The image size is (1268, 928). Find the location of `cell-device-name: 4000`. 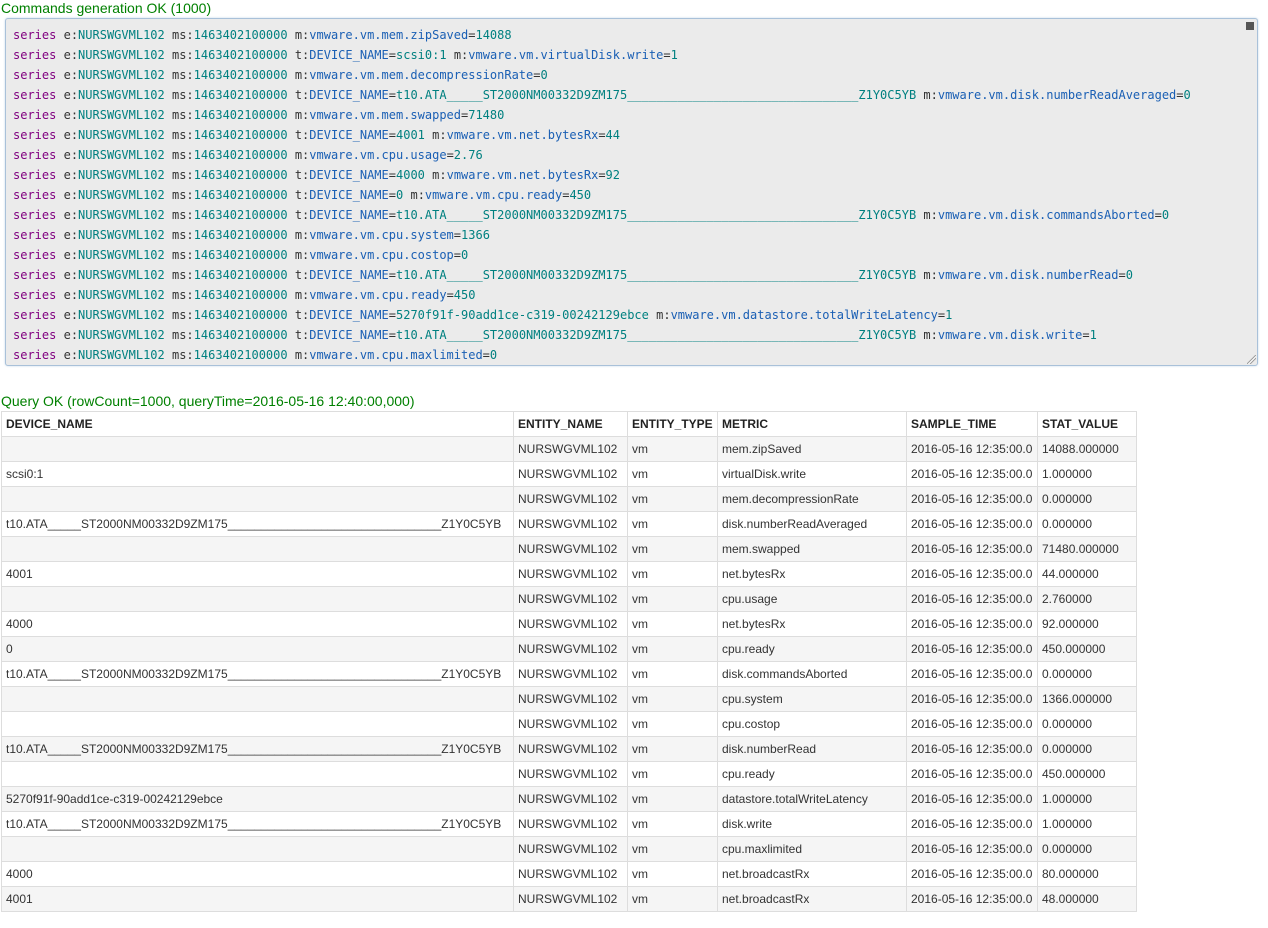

cell-device-name: 4000 is located at coordinates (257, 874).